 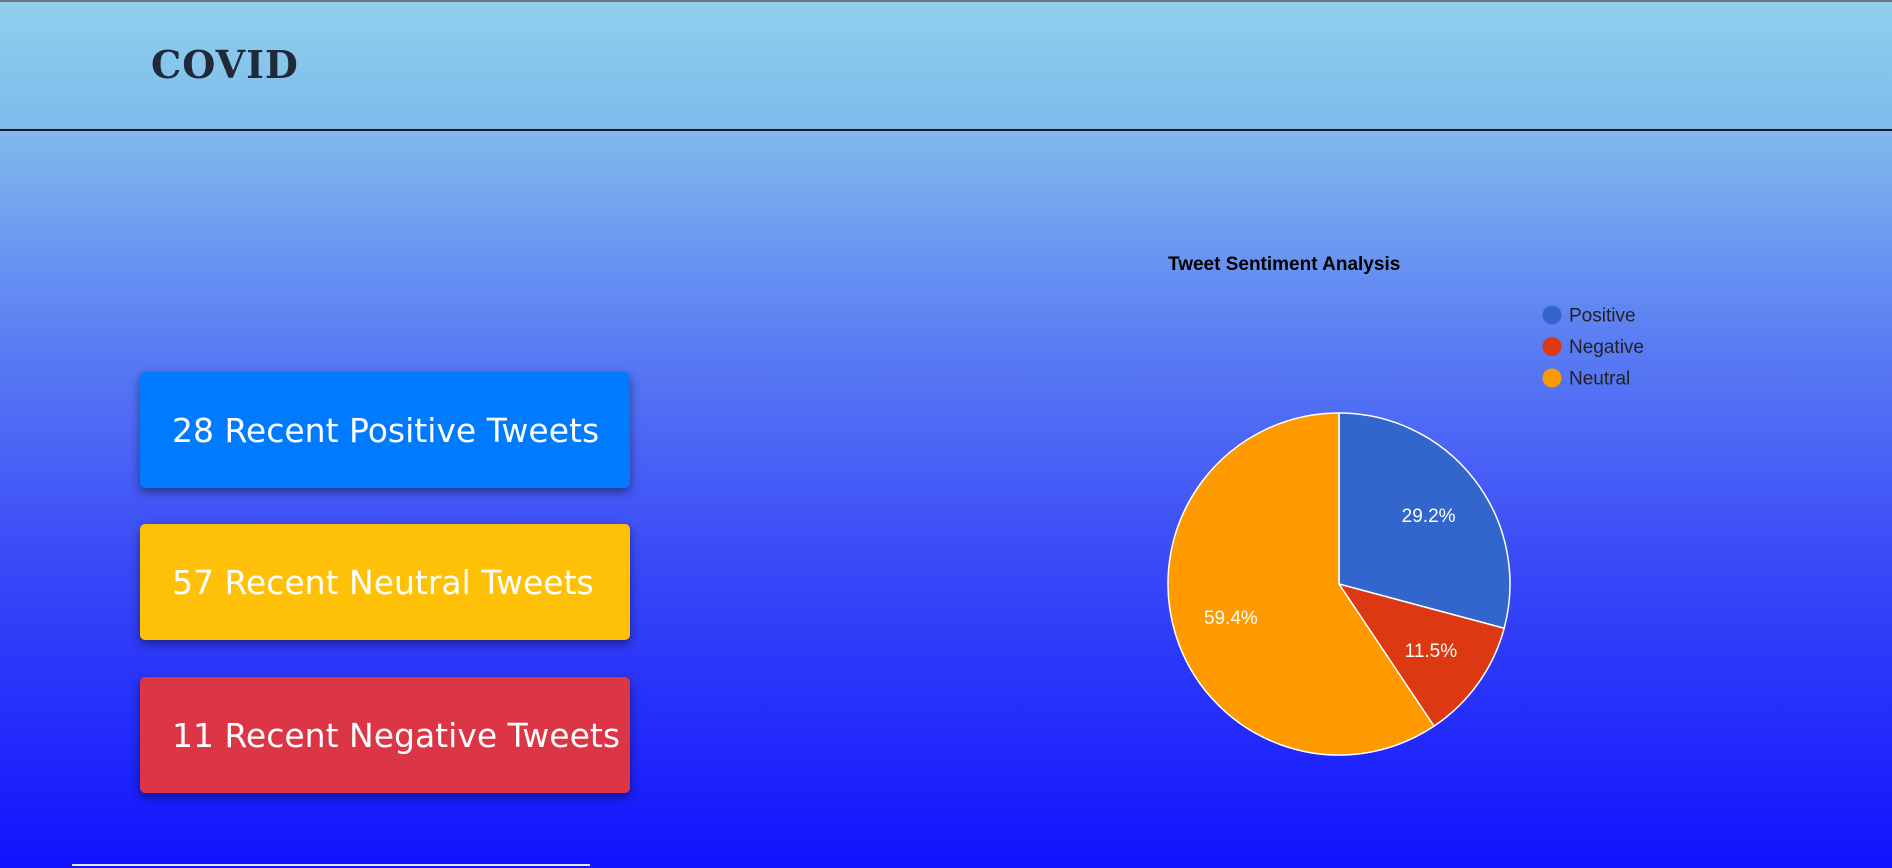 I want to click on legend-label-positive: Positive, so click(x=1602, y=316).